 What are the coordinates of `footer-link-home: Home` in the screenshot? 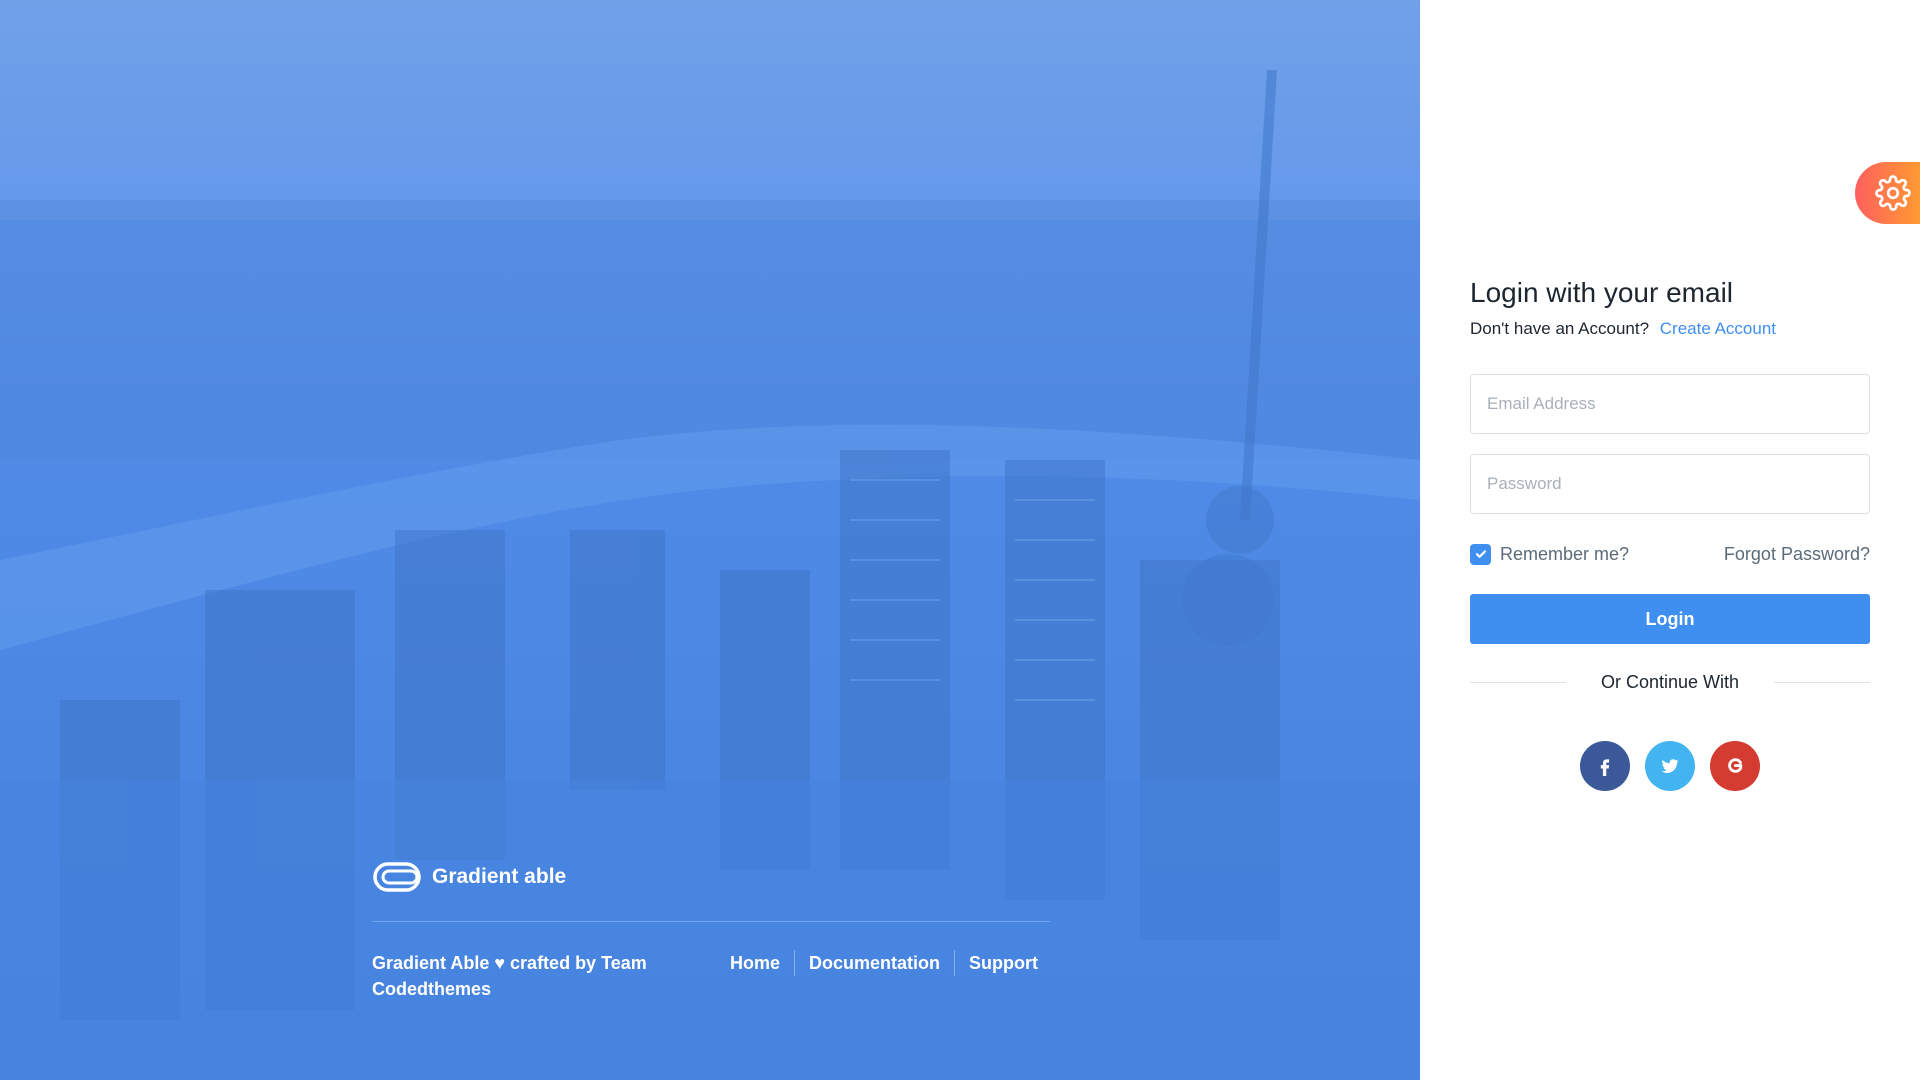 It's located at (754, 963).